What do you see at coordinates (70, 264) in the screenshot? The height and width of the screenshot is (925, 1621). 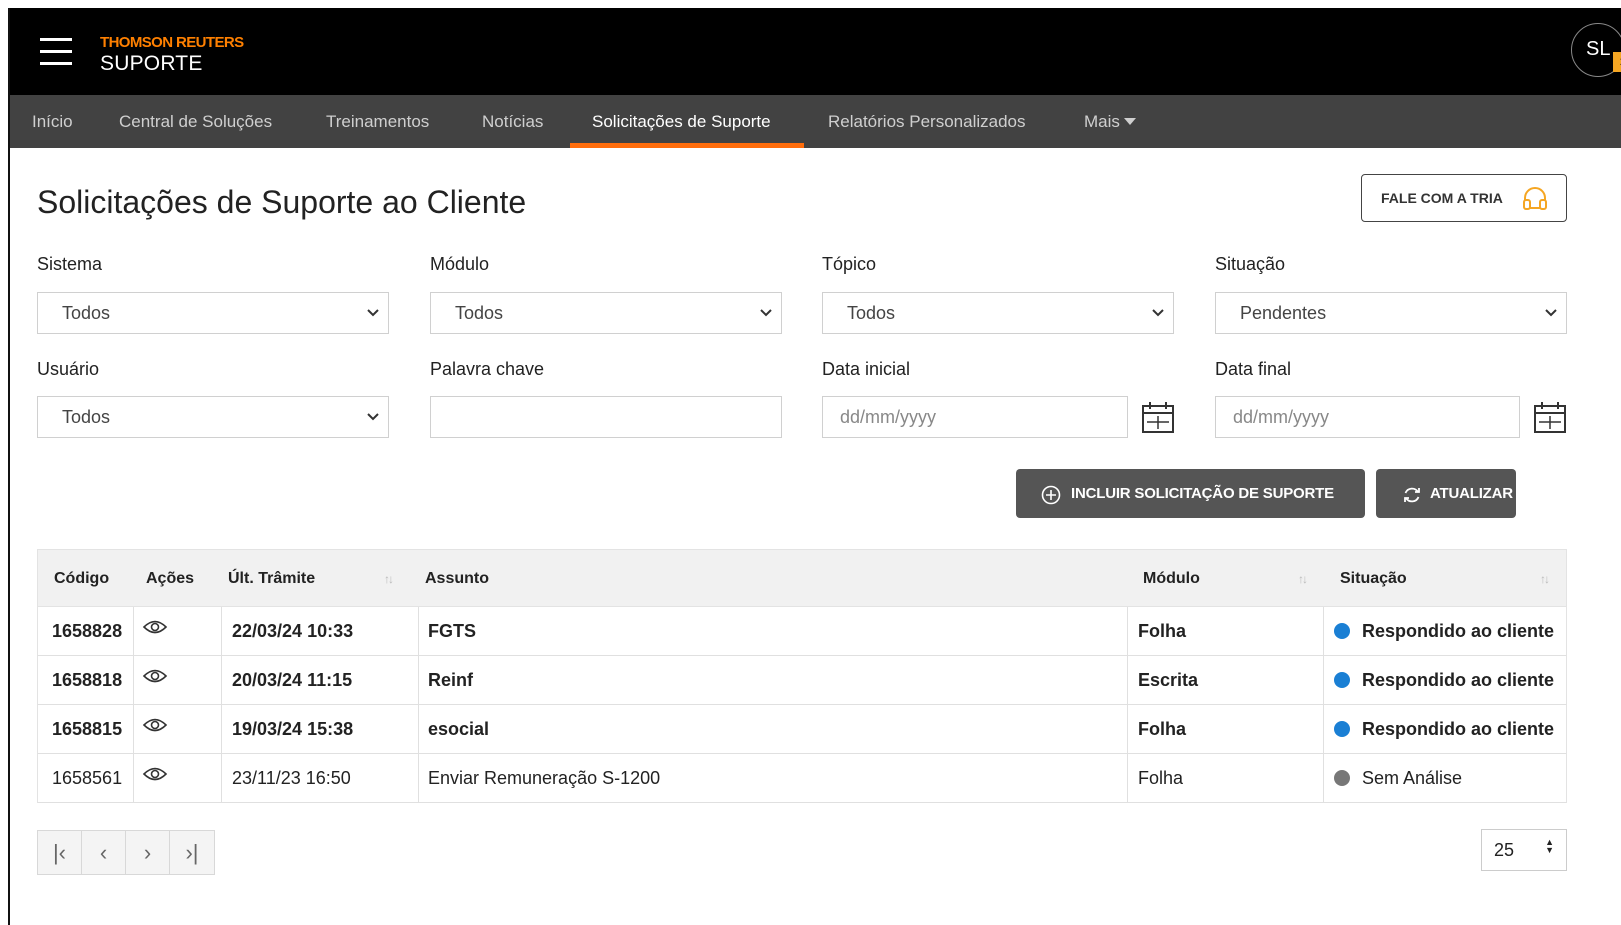 I see `sistema-label: Sistema` at bounding box center [70, 264].